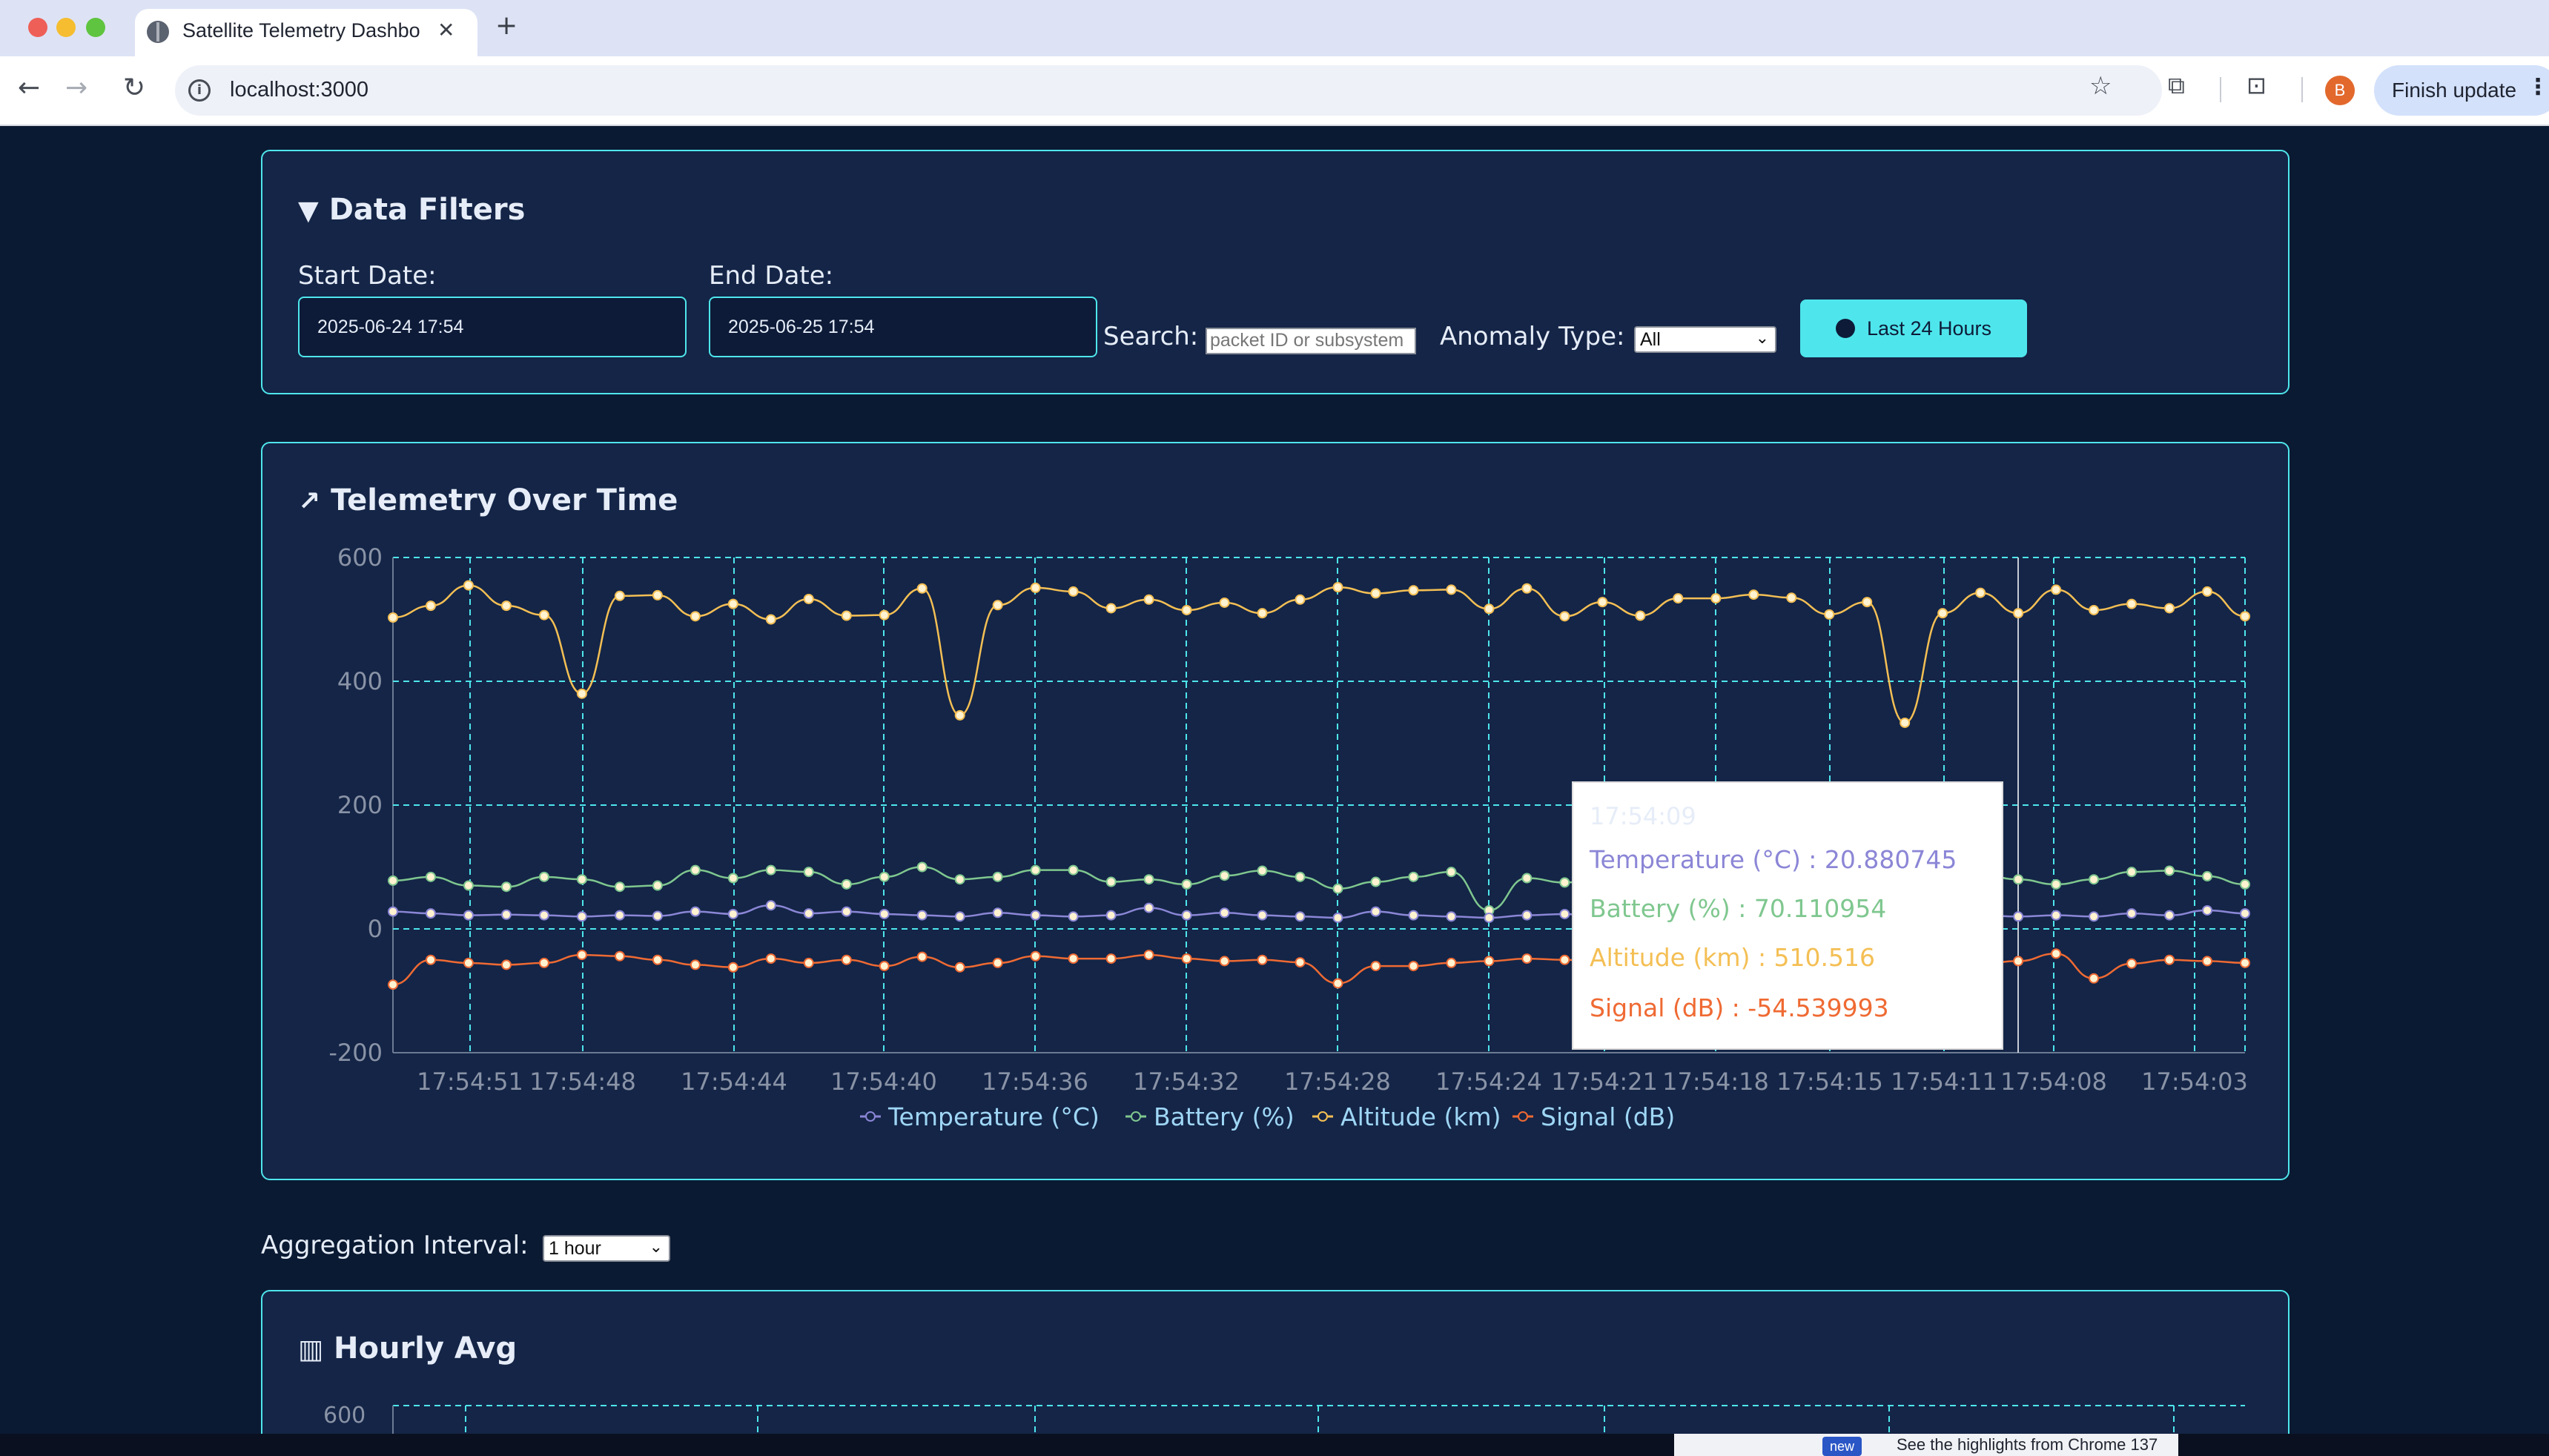 This screenshot has height=1456, width=2549. Describe the element at coordinates (1532, 336) in the screenshot. I see `anomaly-type-label: Anomaly Type:` at that location.